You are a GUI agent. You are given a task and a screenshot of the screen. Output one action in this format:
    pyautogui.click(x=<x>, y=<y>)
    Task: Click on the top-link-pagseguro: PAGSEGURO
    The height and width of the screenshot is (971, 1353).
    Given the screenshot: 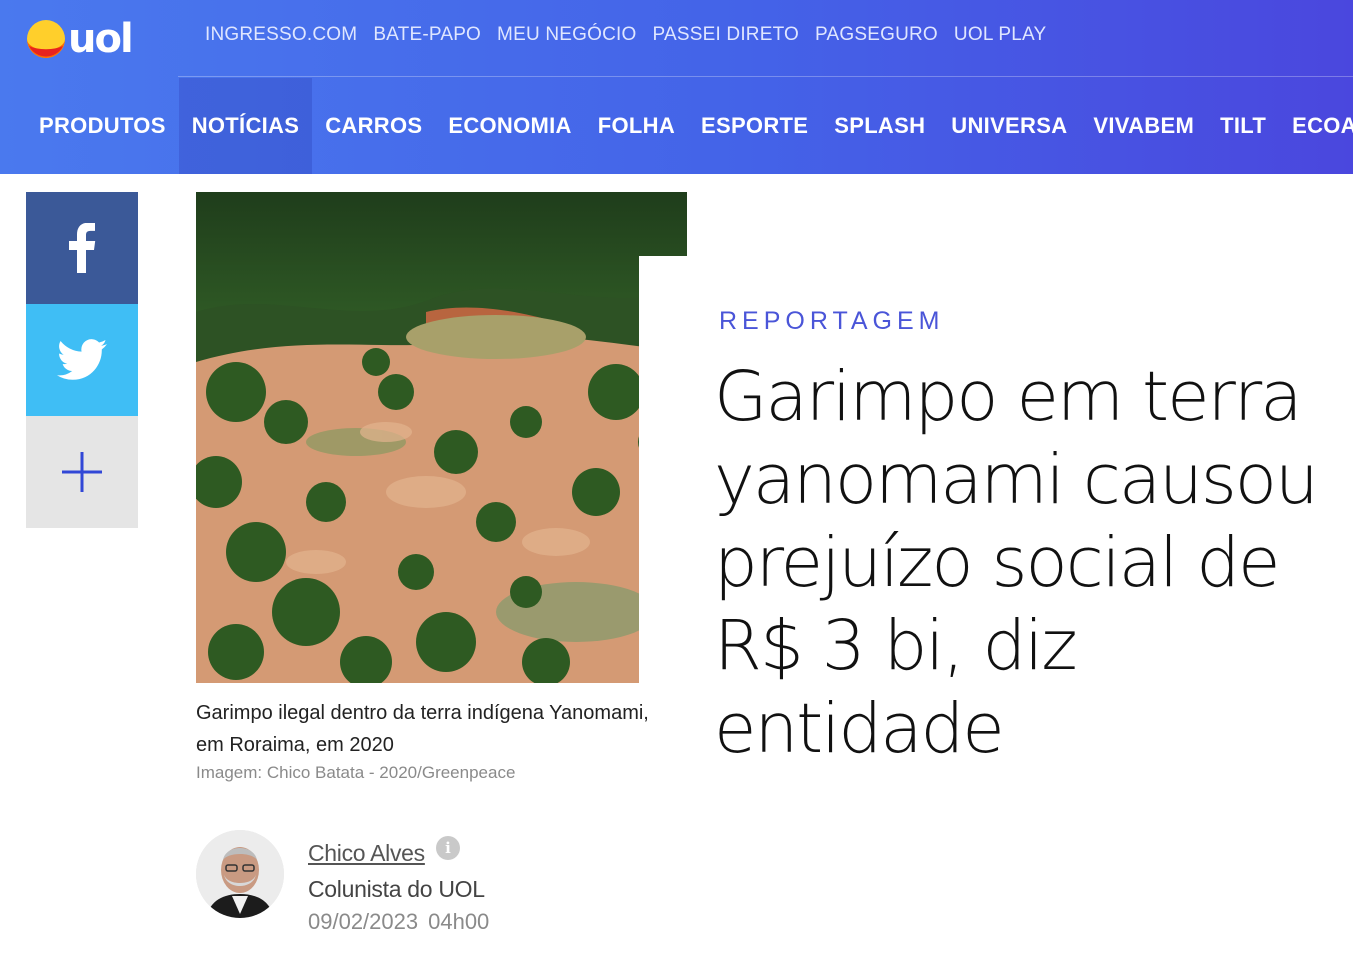 What is the action you would take?
    pyautogui.click(x=876, y=35)
    